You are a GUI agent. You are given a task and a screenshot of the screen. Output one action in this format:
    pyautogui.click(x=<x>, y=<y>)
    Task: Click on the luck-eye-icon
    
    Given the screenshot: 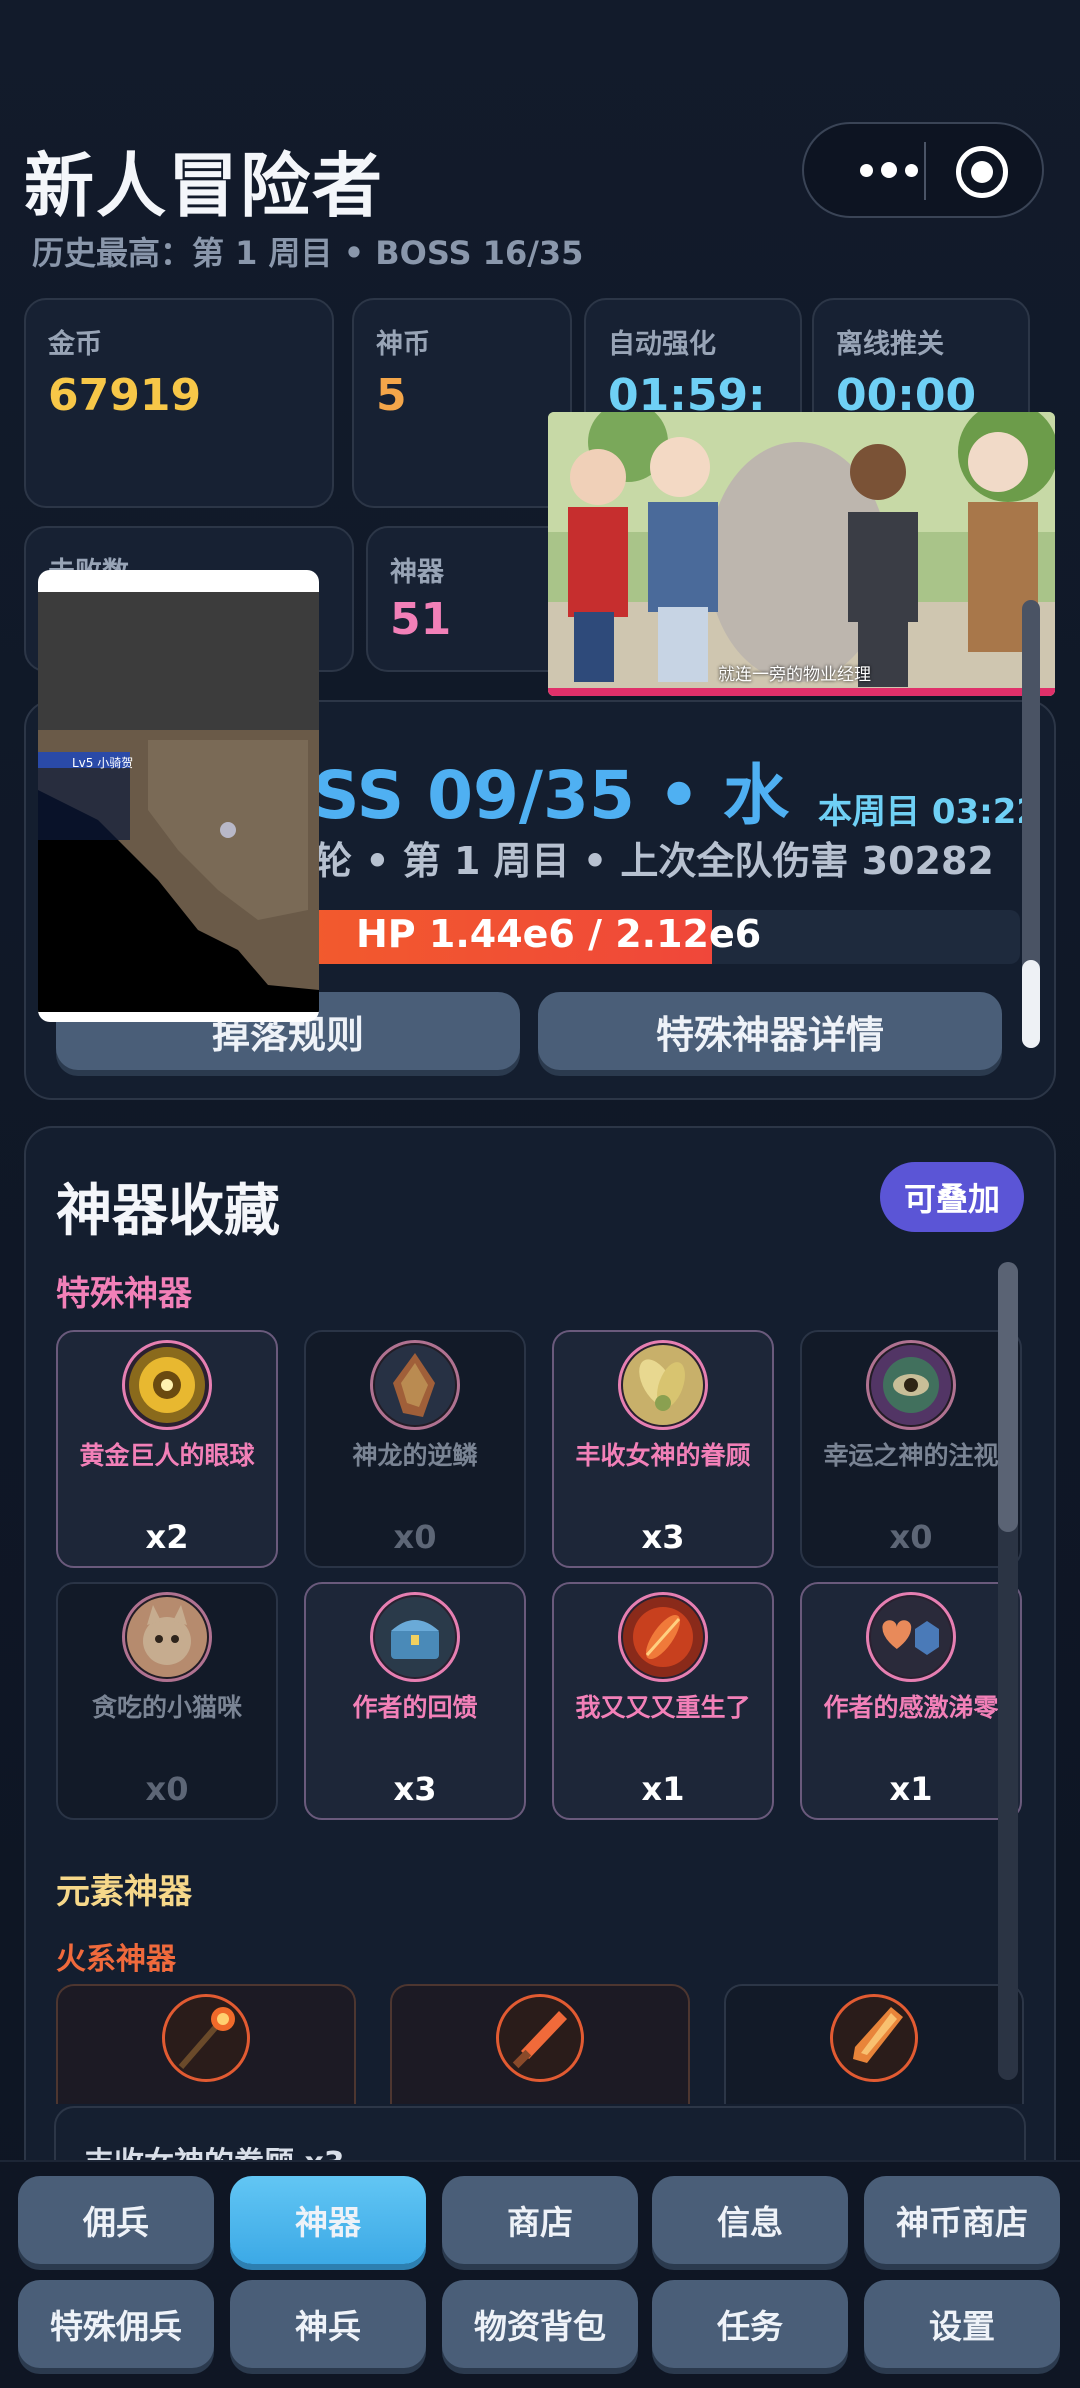 What is the action you would take?
    pyautogui.click(x=911, y=1385)
    